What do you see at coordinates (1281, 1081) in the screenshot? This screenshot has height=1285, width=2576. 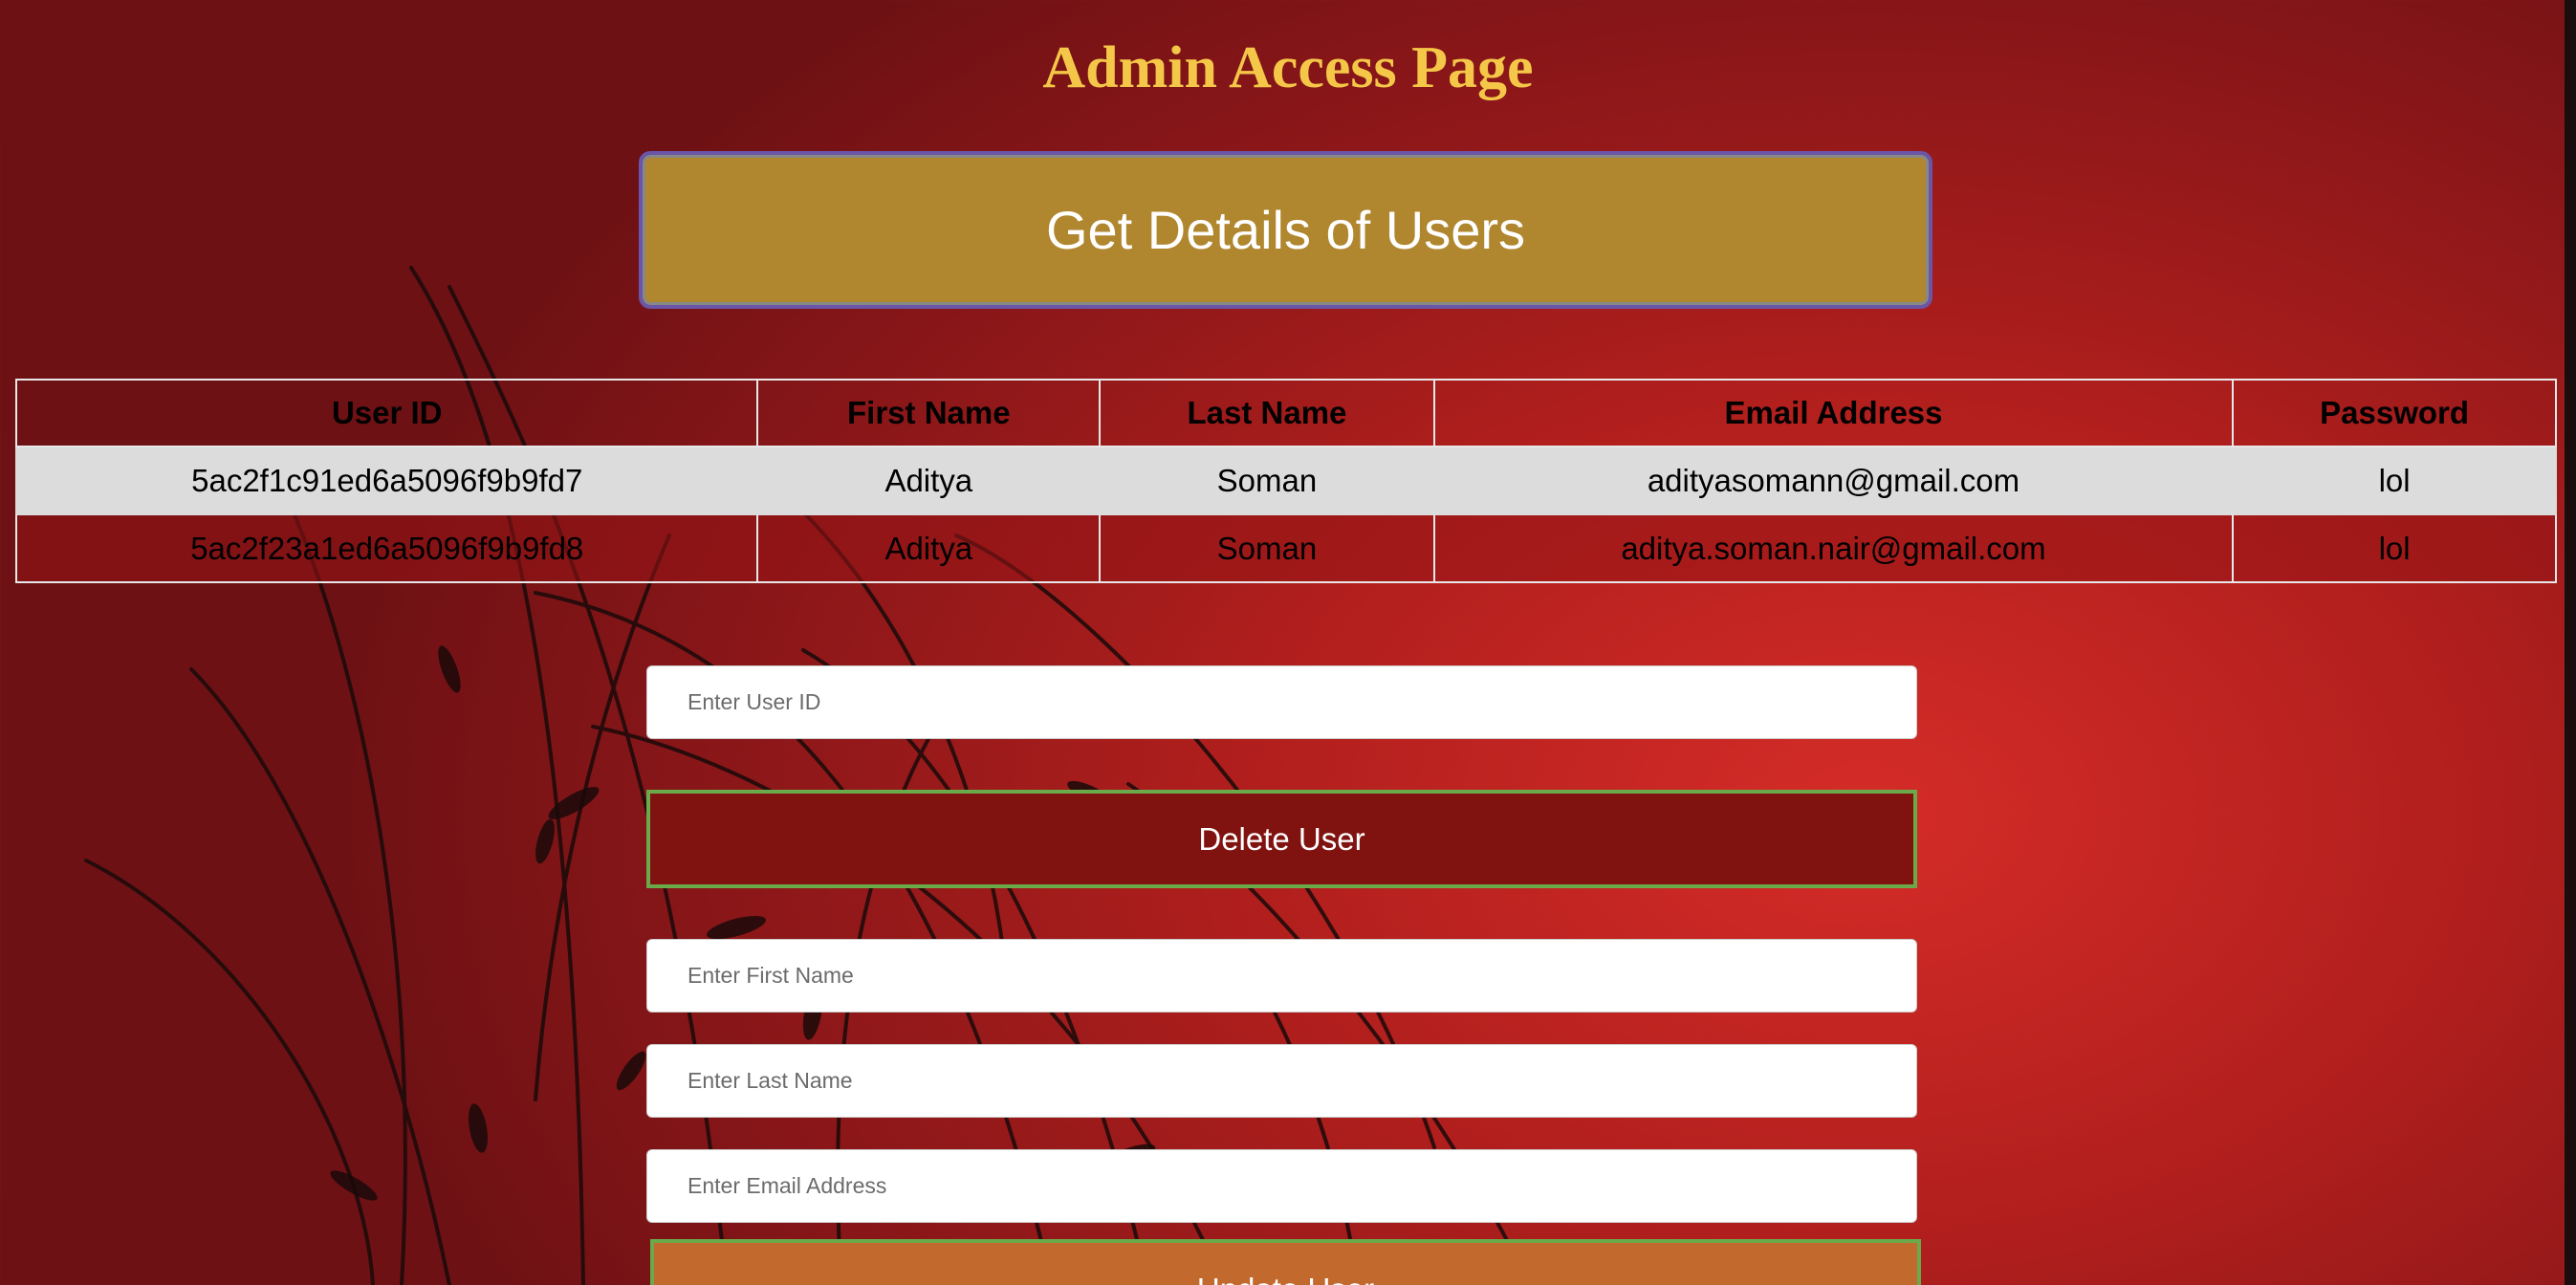 I see `last-name-input` at bounding box center [1281, 1081].